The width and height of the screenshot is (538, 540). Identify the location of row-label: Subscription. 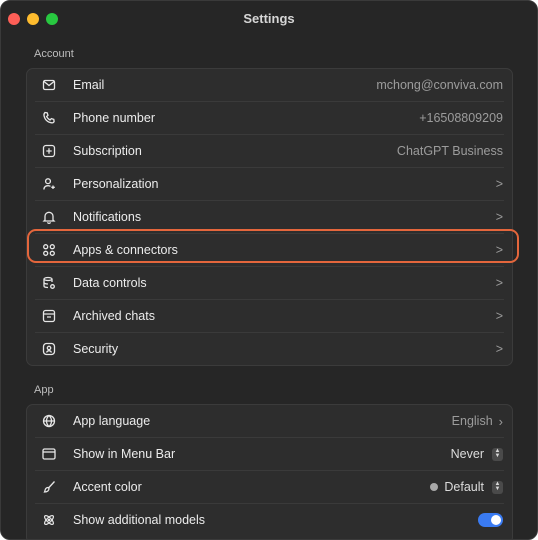
(107, 151).